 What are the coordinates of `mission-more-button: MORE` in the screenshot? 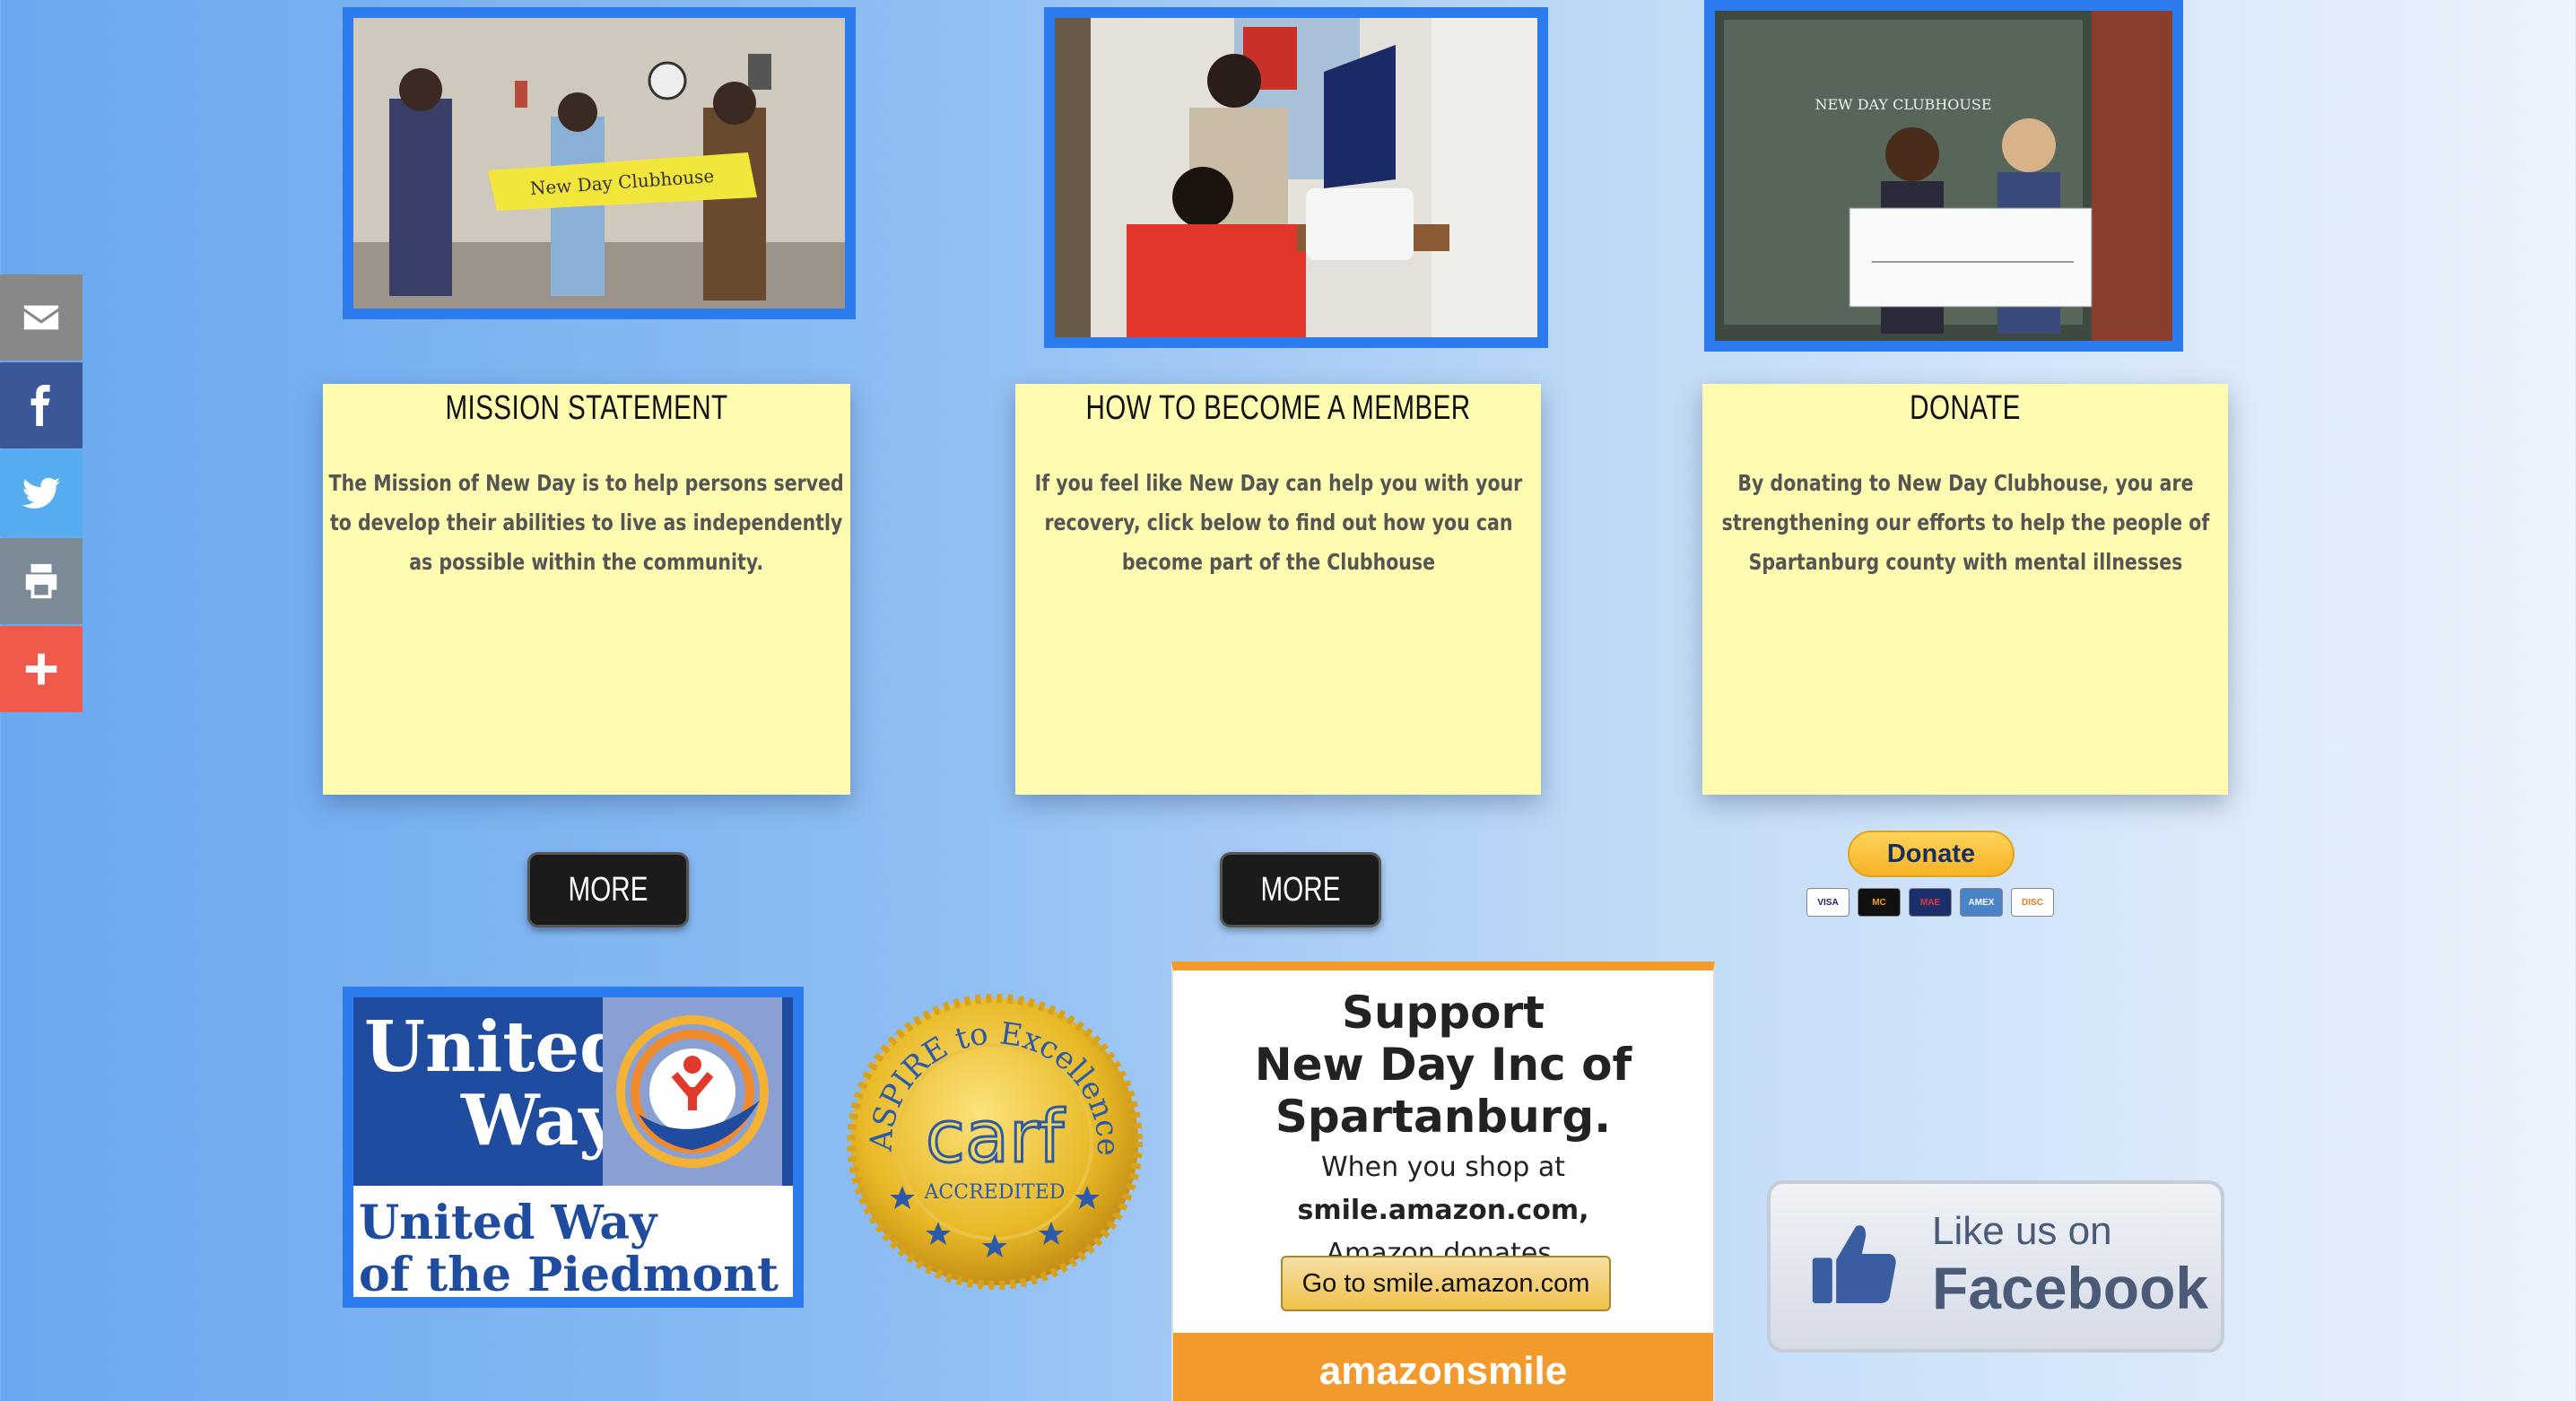 It's located at (608, 889).